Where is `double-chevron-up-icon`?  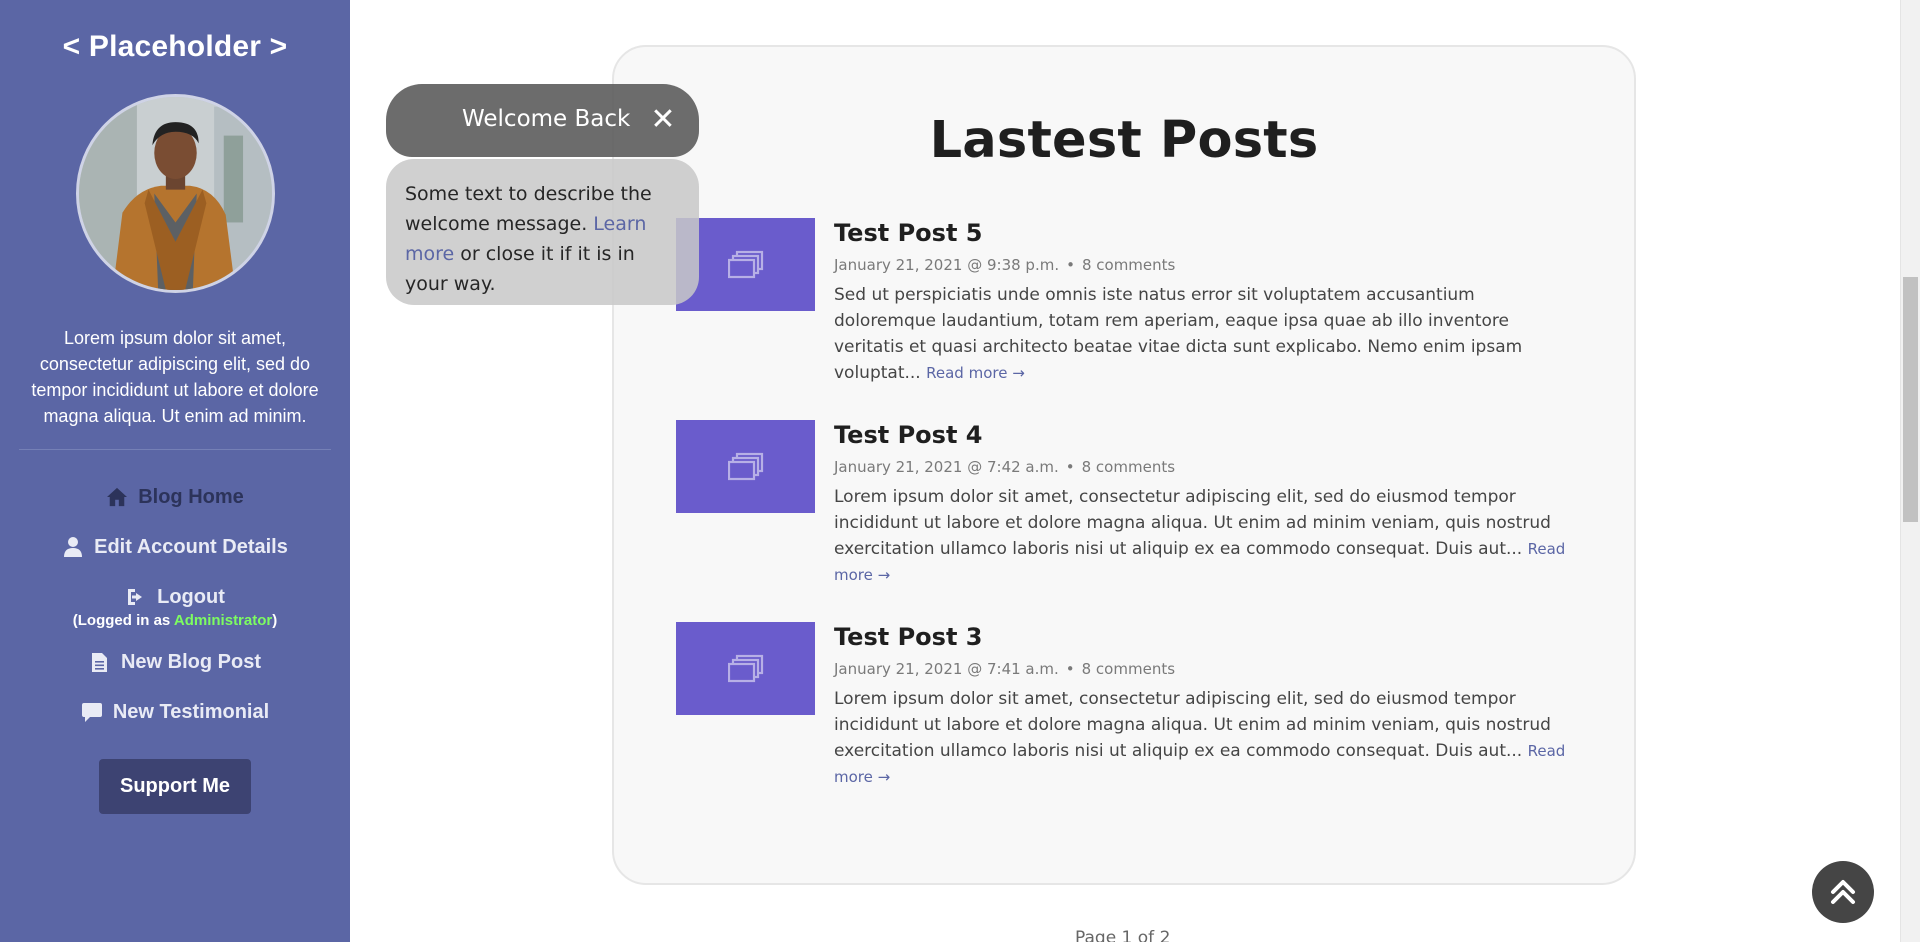
double-chevron-up-icon is located at coordinates (1843, 892).